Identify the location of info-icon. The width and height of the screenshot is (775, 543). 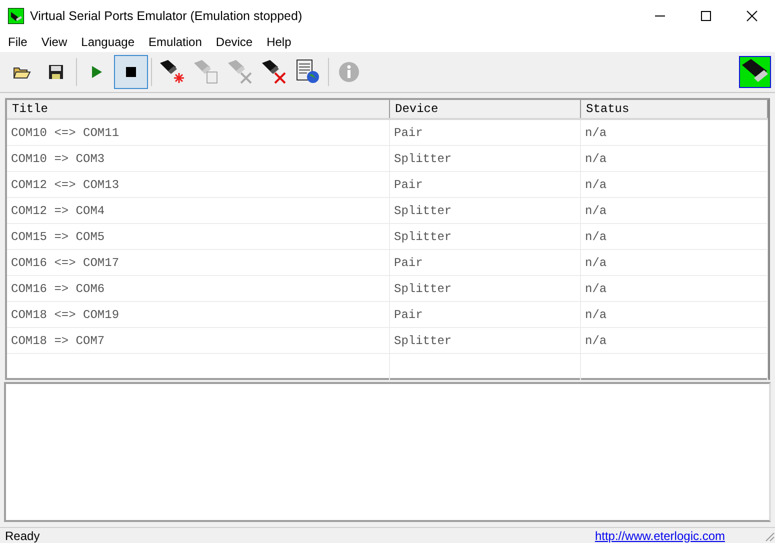
(349, 72).